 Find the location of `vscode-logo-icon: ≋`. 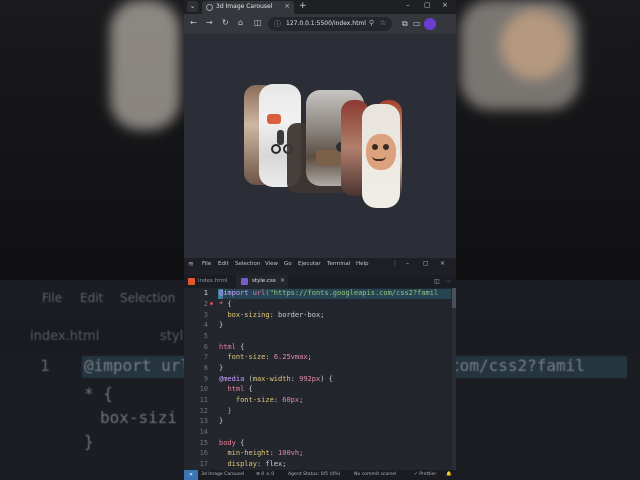

vscode-logo-icon: ≋ is located at coordinates (191, 264).